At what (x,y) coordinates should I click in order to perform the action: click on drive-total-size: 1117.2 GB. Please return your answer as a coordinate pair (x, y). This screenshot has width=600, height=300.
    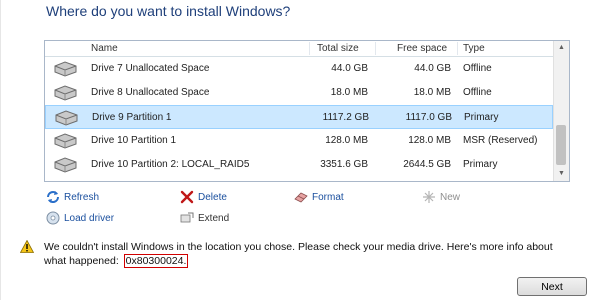
    Looking at the image, I should click on (345, 117).